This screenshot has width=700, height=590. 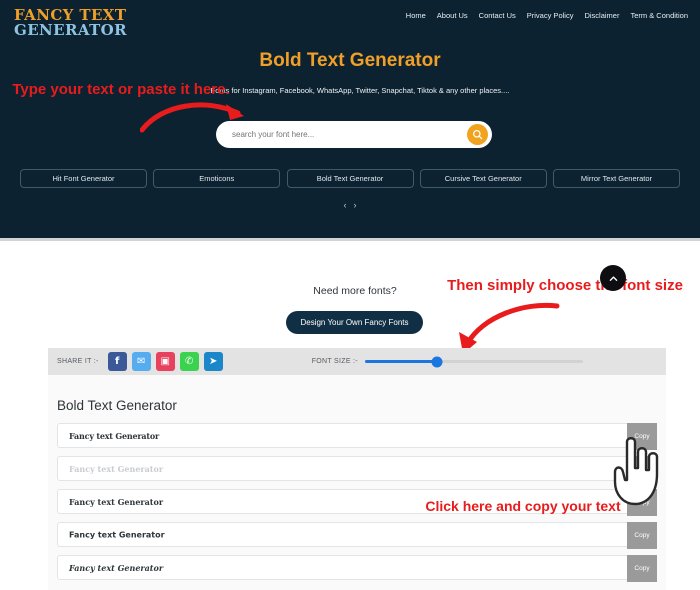 I want to click on annotation-choose-size: Then simply choose the font size, so click(x=565, y=285).